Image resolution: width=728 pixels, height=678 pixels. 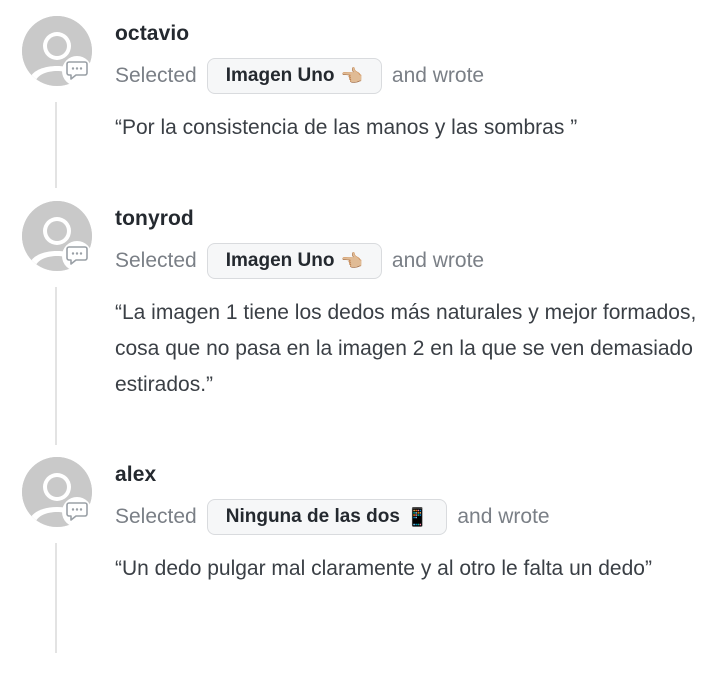 I want to click on username: octavio, so click(x=152, y=34).